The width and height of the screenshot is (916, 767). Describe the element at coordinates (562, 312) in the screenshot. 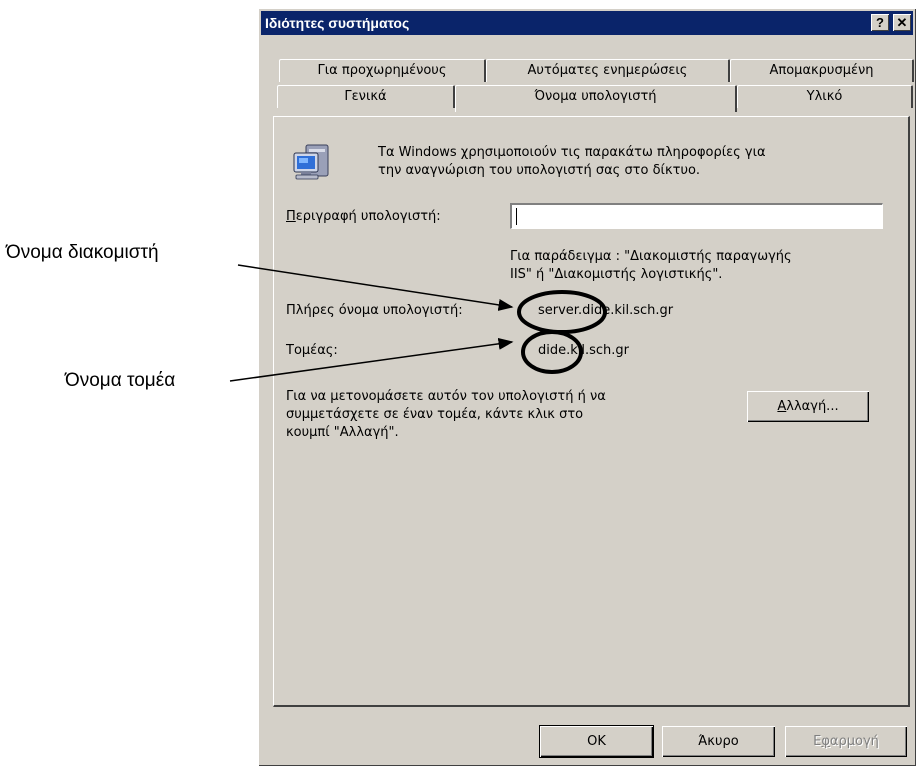

I see `server-name-highlight-circle` at that location.